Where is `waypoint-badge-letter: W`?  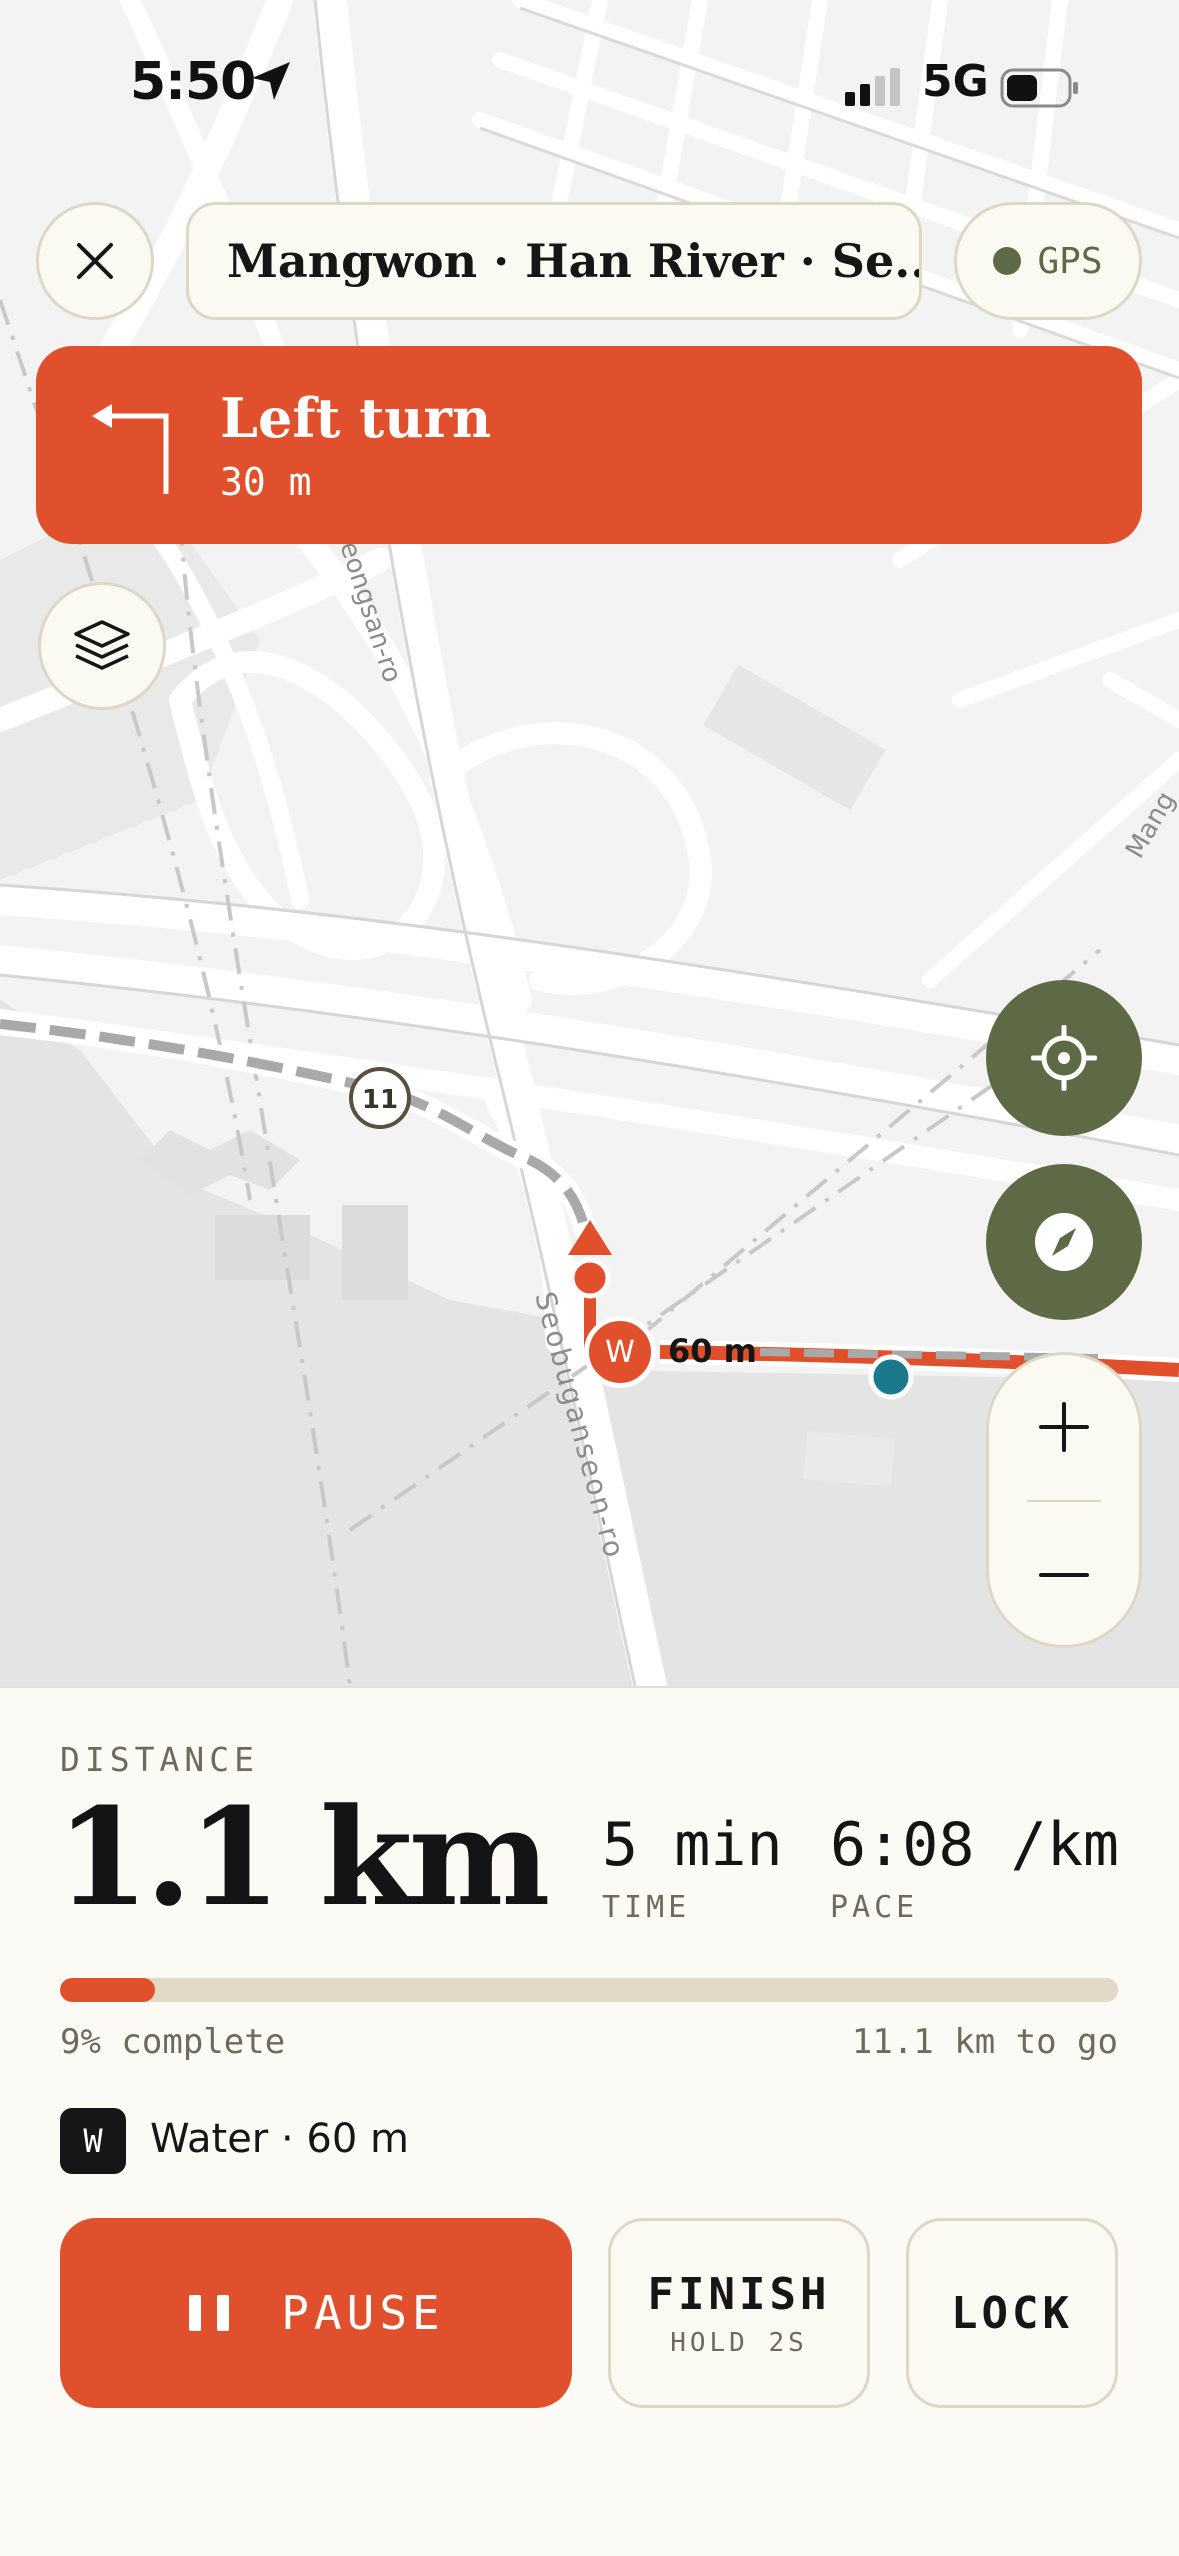 waypoint-badge-letter: W is located at coordinates (620, 1352).